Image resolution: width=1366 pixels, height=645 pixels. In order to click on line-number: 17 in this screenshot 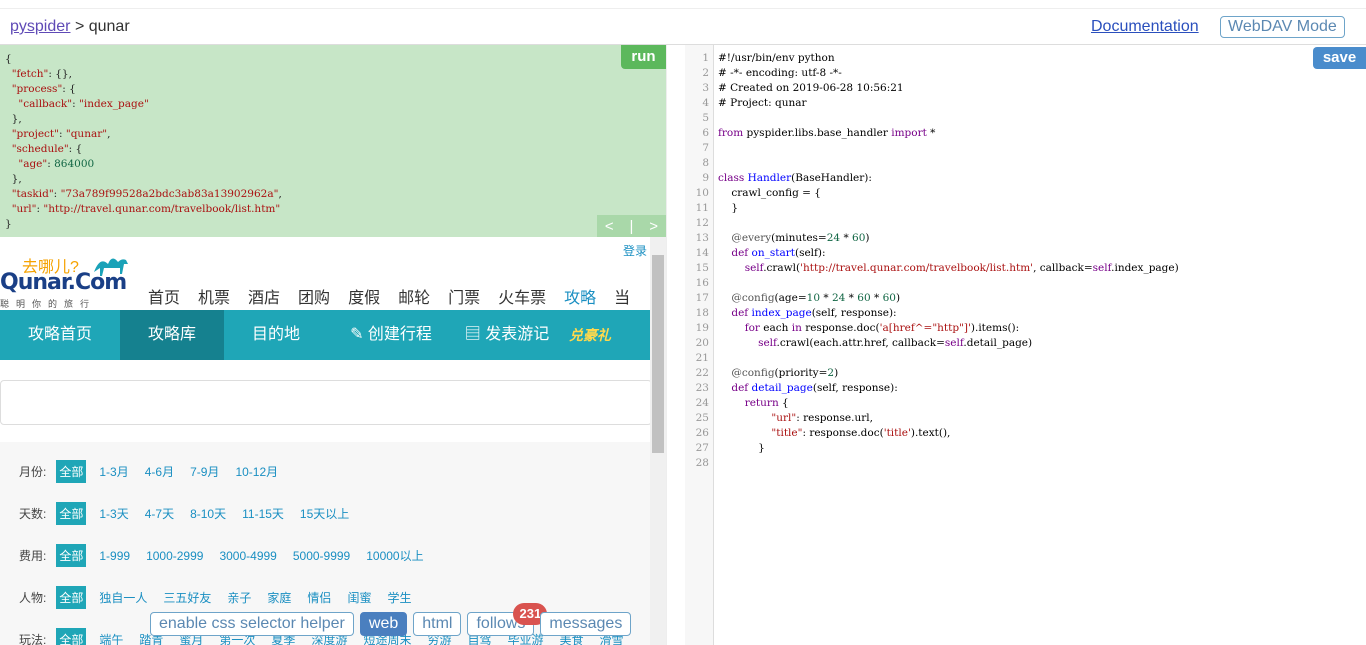, I will do `click(702, 298)`.